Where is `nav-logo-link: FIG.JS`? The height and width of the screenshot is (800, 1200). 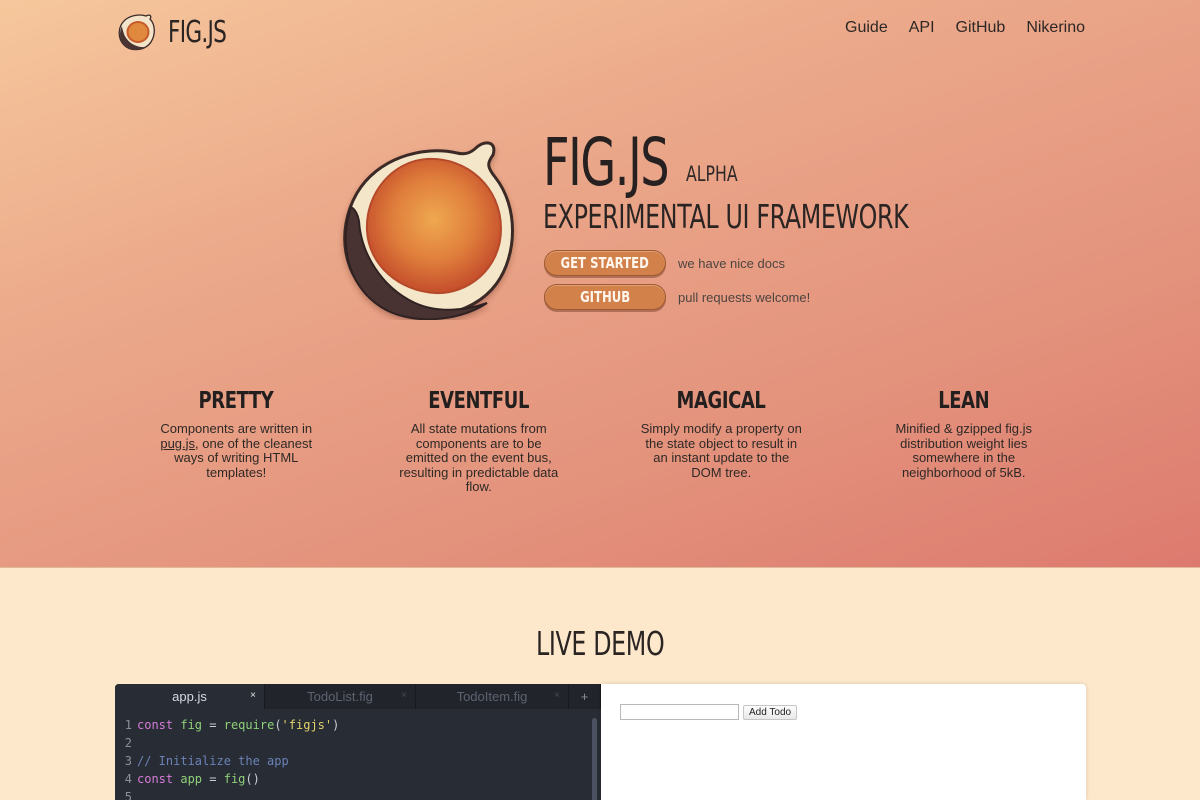 nav-logo-link: FIG.JS is located at coordinates (182, 32).